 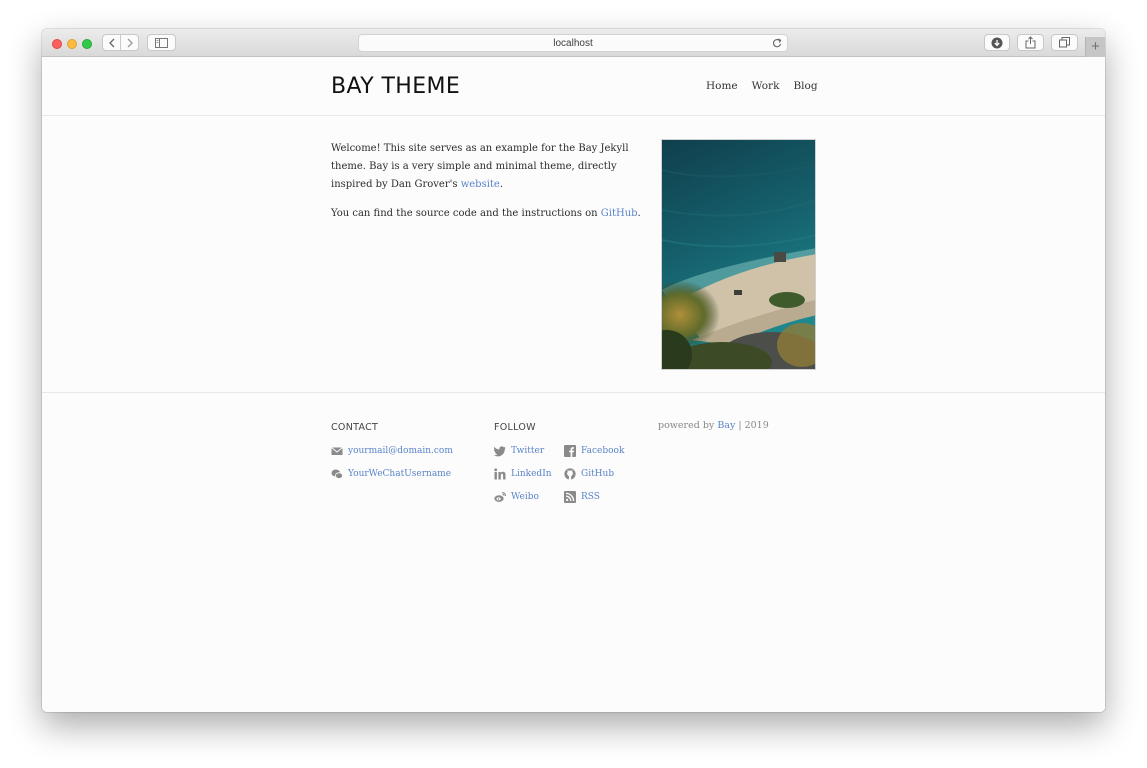 I want to click on github-source-link: GitHub, so click(x=619, y=213).